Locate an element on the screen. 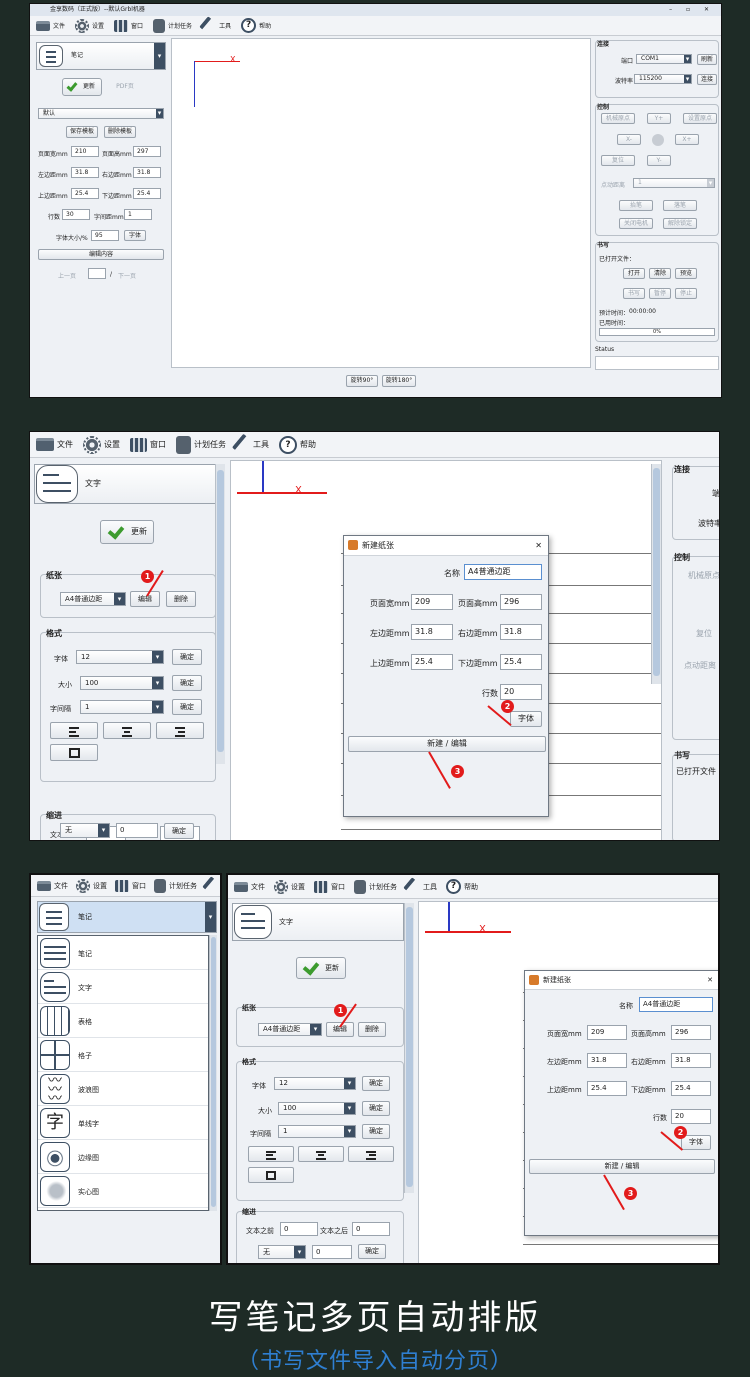  list-item: 边缘图 is located at coordinates (123, 1157).